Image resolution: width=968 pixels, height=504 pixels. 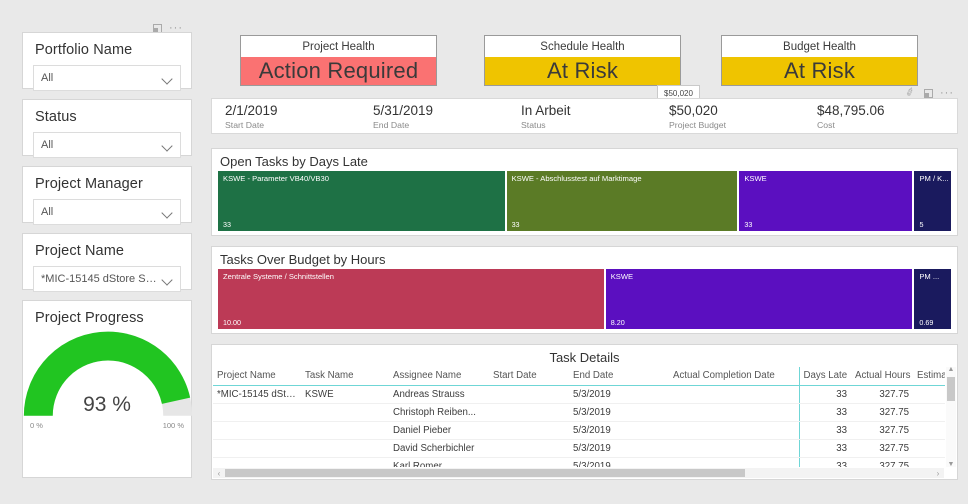 I want to click on kpi-budget-health: Budget Health At Risk, so click(x=819, y=60).